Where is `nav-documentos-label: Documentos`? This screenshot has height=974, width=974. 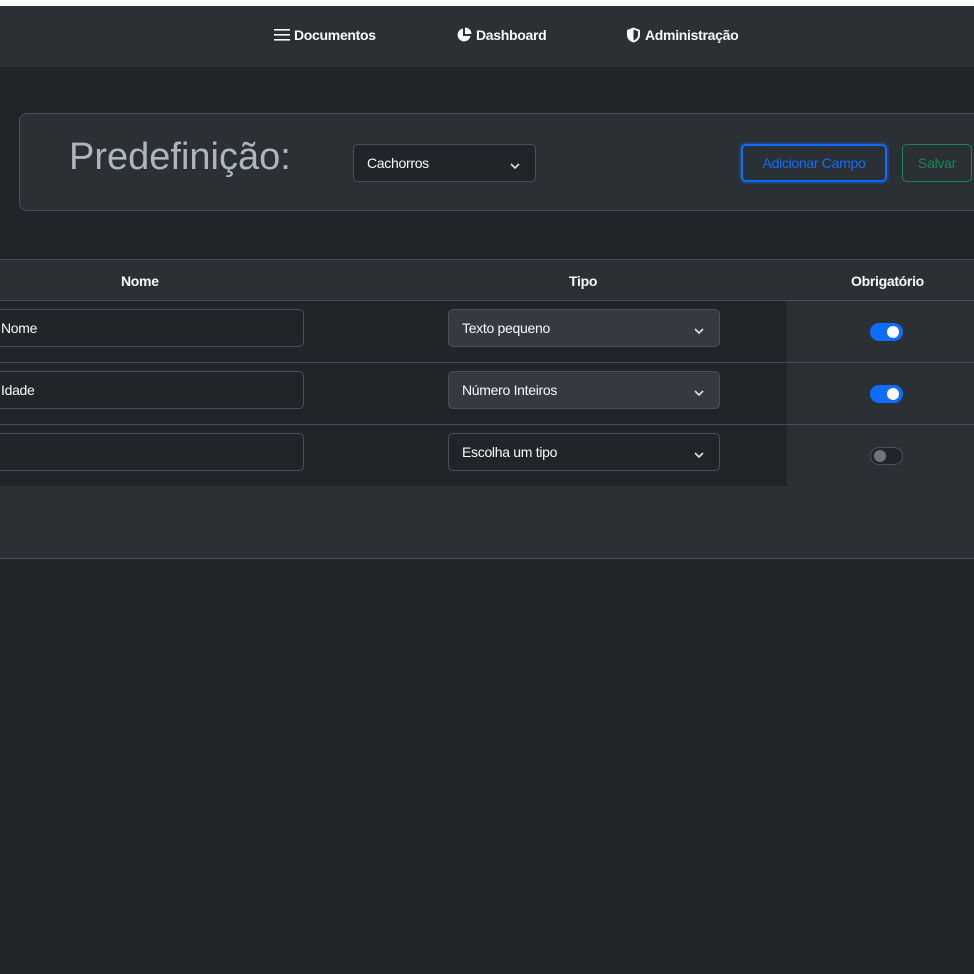 nav-documentos-label: Documentos is located at coordinates (335, 35).